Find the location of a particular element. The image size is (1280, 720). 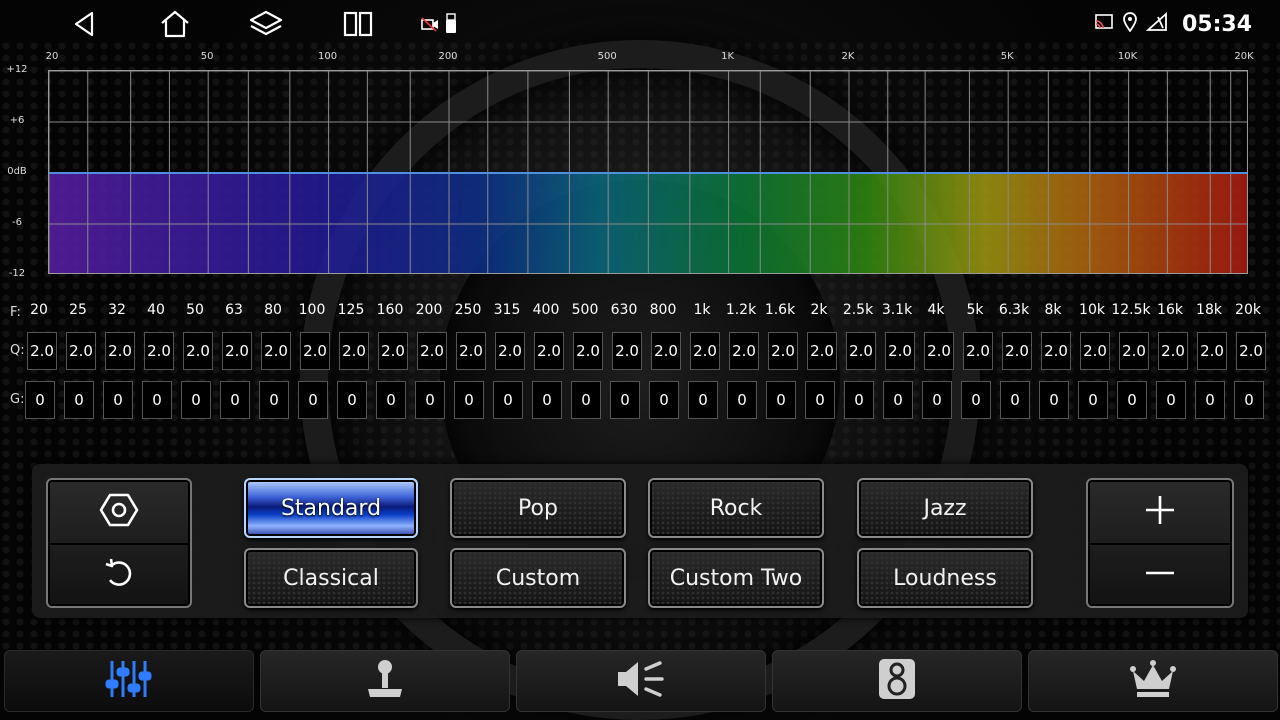

preset-jazz-button: Jazz is located at coordinates (945, 508).